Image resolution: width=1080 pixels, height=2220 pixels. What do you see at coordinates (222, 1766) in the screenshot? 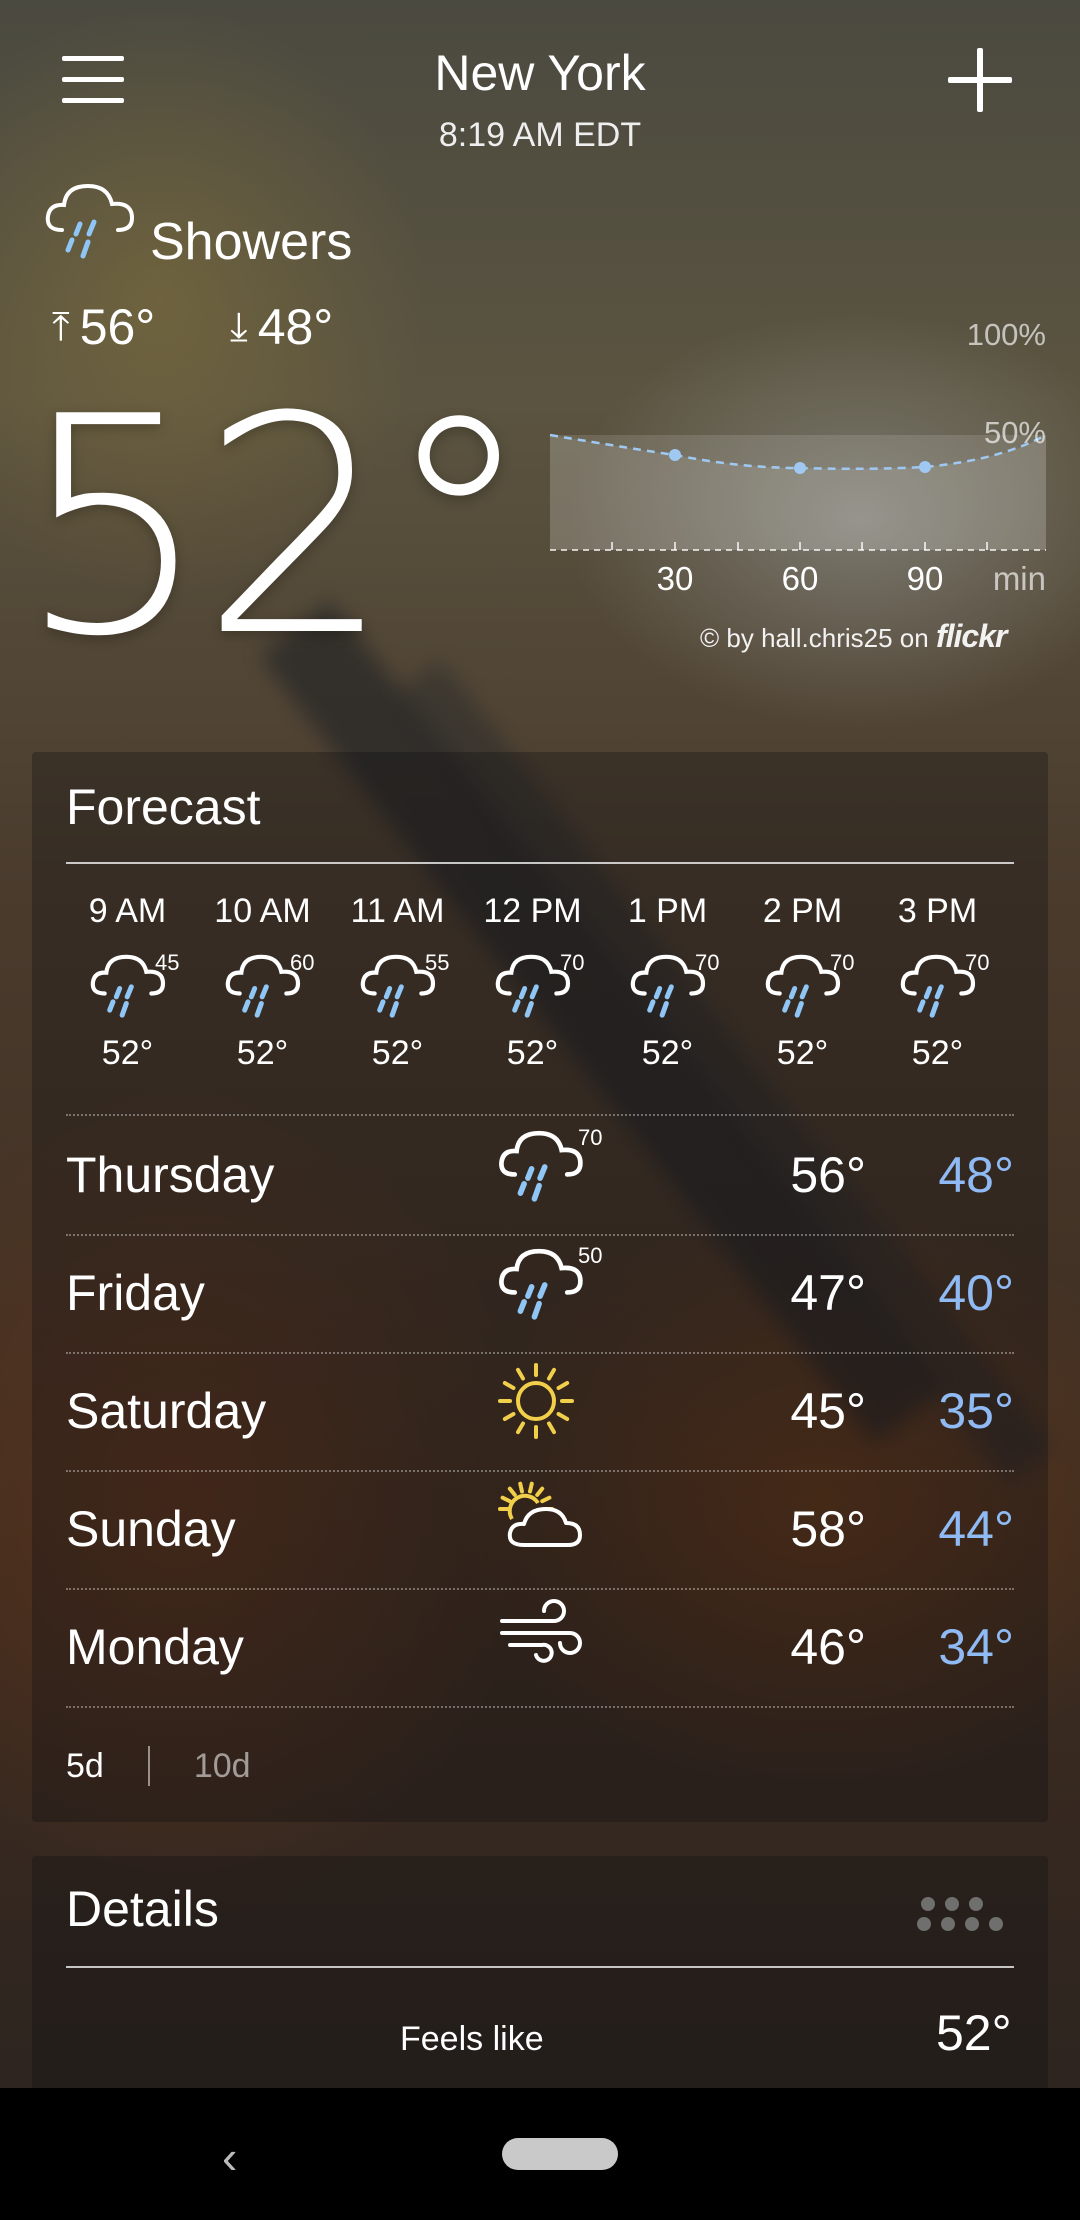
I see `tab-10d: 10d` at bounding box center [222, 1766].